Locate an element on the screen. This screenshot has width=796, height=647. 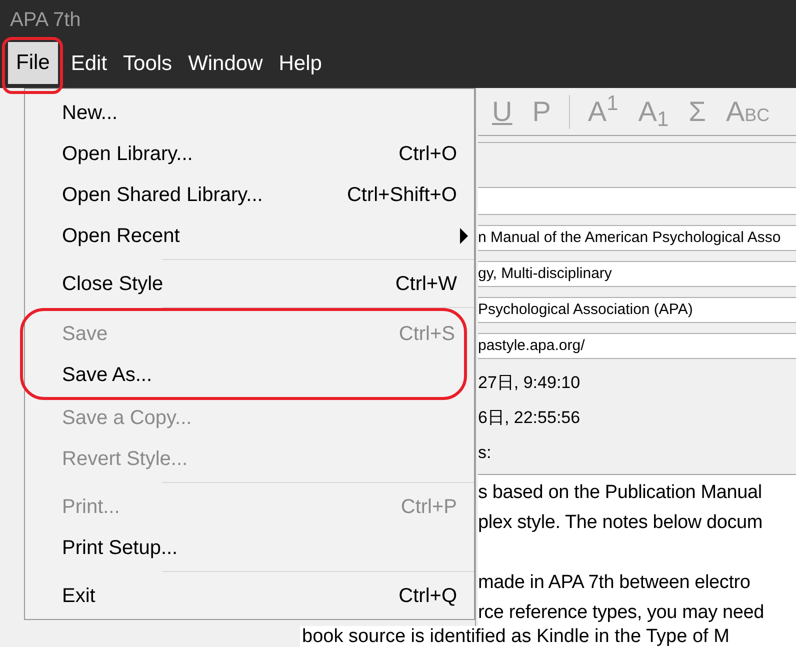
notes-text: rce reference types, you may need is located at coordinates (621, 613).